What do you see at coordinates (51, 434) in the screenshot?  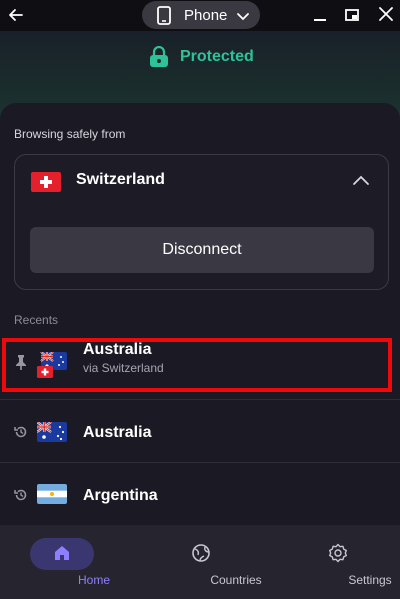 I see `australia-flag` at bounding box center [51, 434].